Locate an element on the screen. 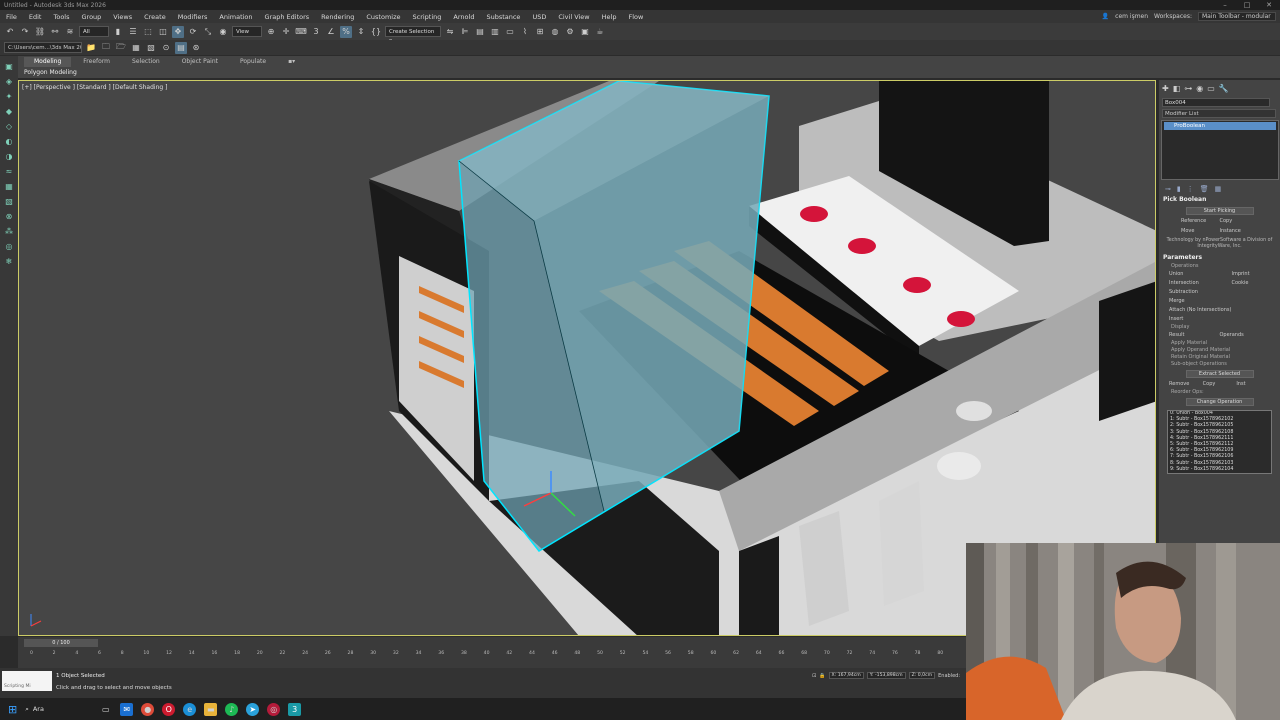 This screenshot has width=1280, height=720. select-move-icon: ✥ is located at coordinates (178, 31).